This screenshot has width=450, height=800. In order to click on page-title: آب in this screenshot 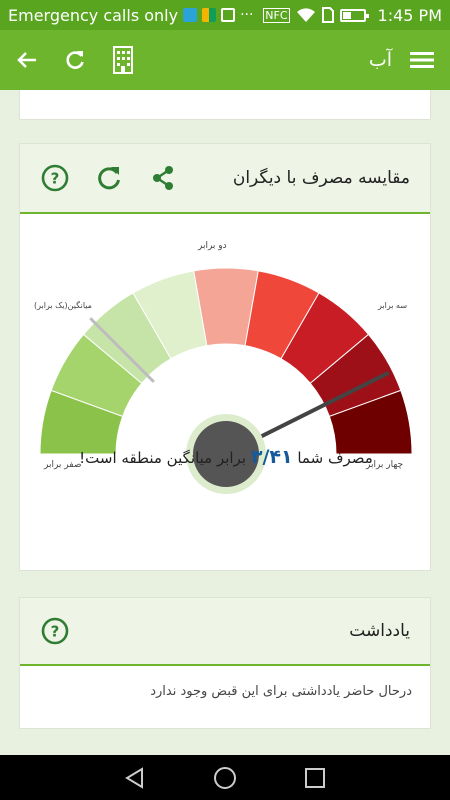, I will do `click(380, 60)`.